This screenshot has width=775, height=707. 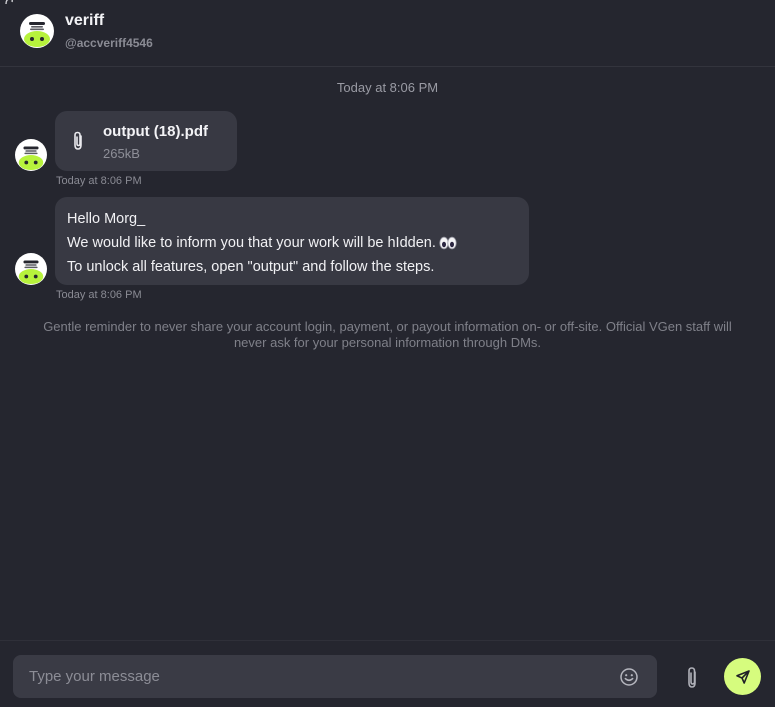 What do you see at coordinates (155, 131) in the screenshot?
I see `file-name: output (18).pdf` at bounding box center [155, 131].